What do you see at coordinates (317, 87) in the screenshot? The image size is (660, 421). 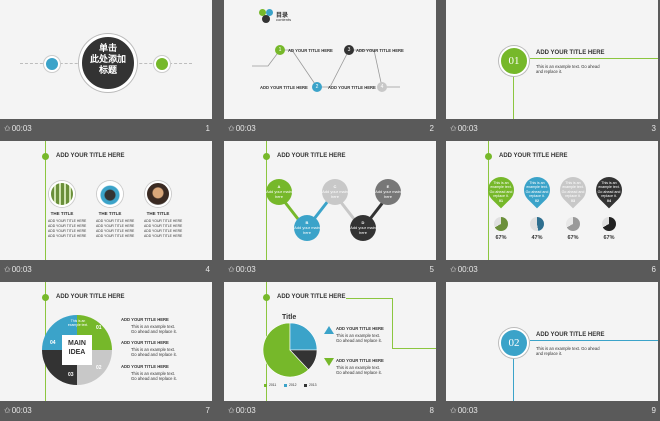 I see `item-num-2: 2` at bounding box center [317, 87].